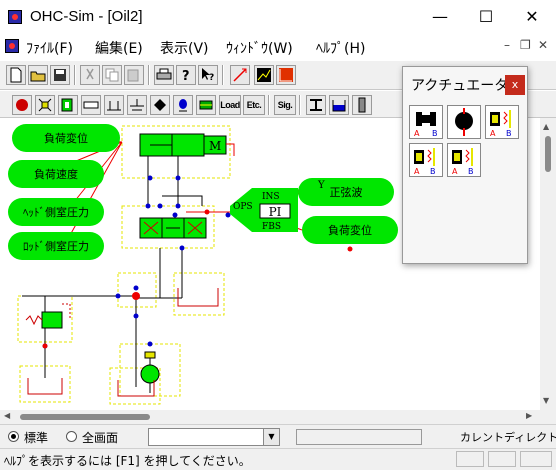 This screenshot has height=470, width=556. Describe the element at coordinates (136, 296) in the screenshot. I see `junction-node` at that location.